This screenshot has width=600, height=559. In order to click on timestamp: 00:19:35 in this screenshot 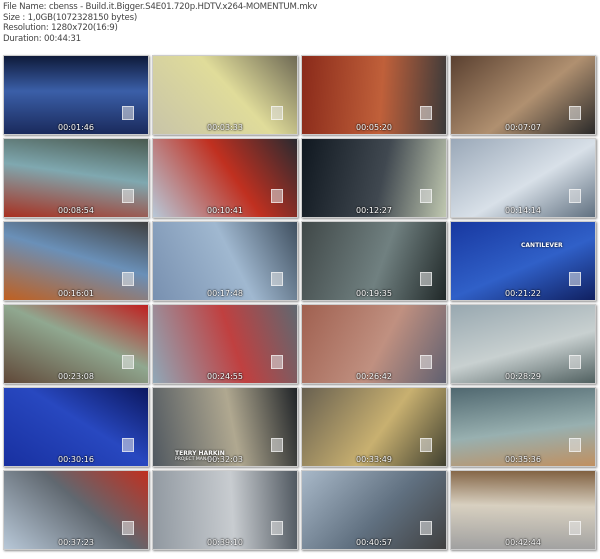, I will do `click(374, 293)`.